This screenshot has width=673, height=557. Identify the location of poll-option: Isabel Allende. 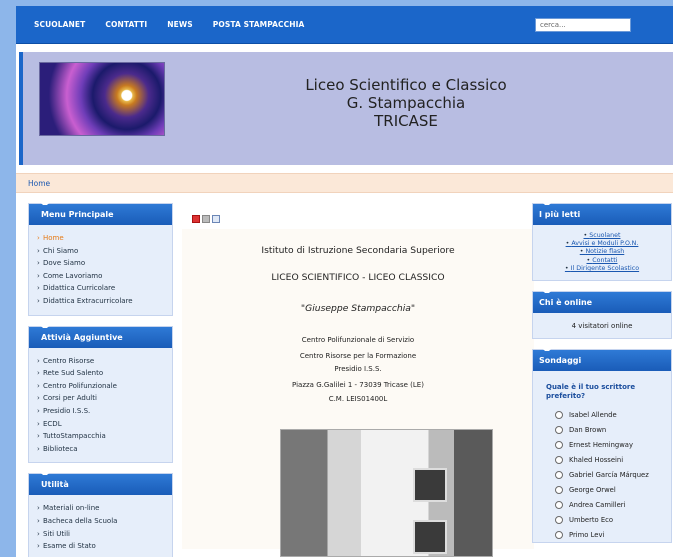
(602, 414).